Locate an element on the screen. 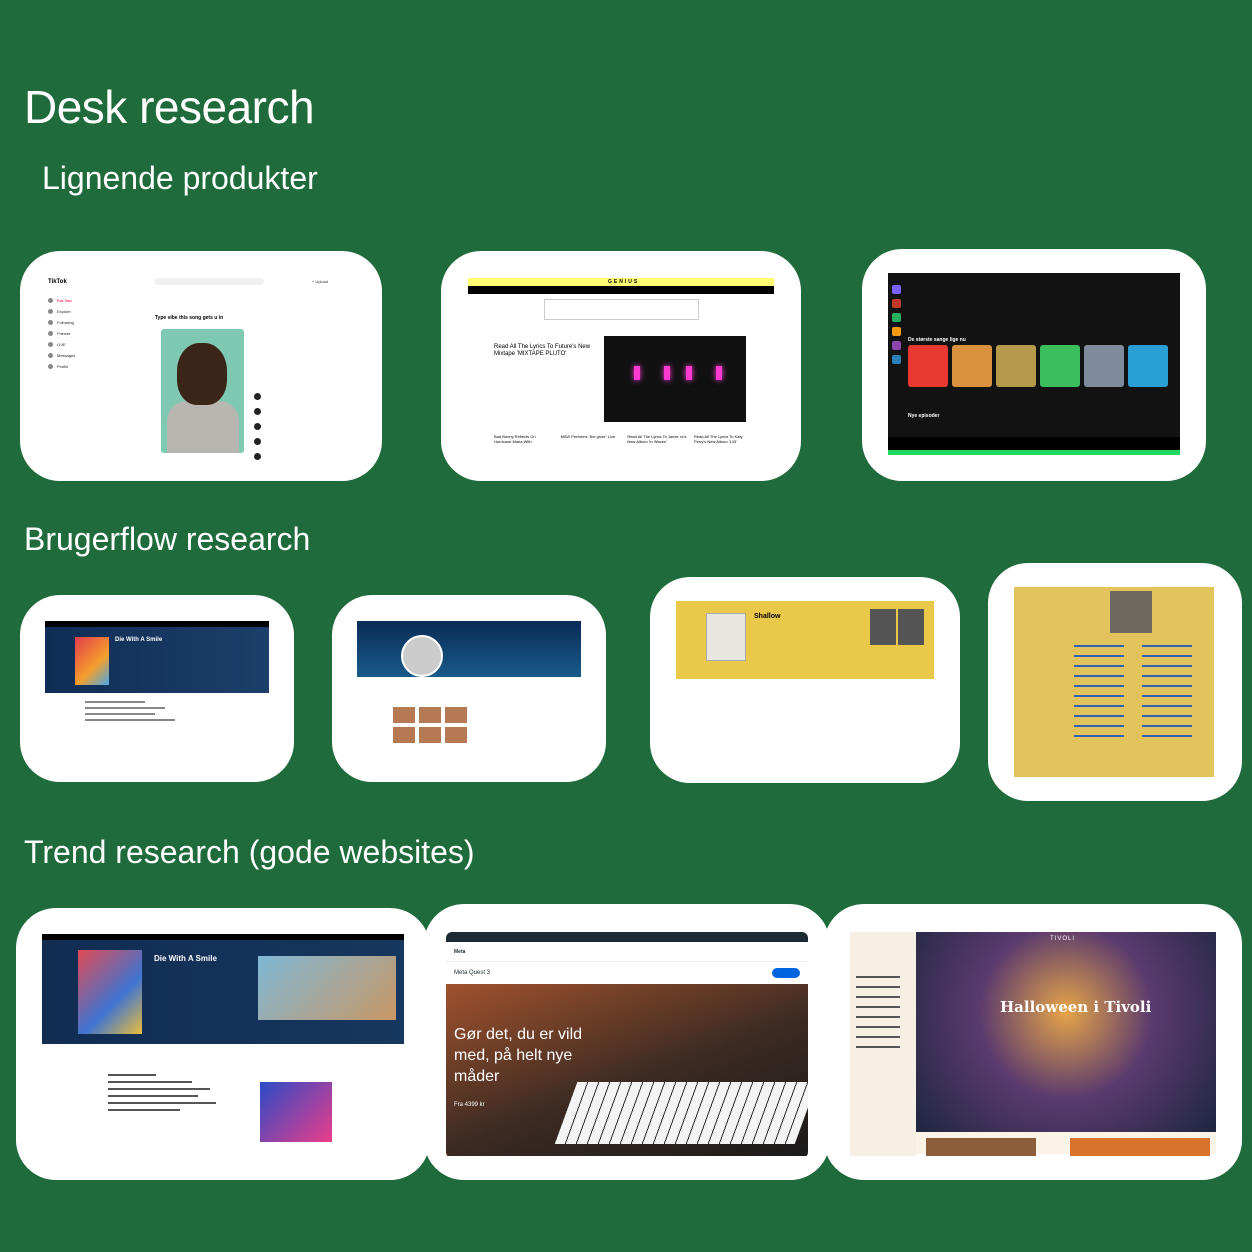  tracklist-left is located at coordinates (1099, 695).